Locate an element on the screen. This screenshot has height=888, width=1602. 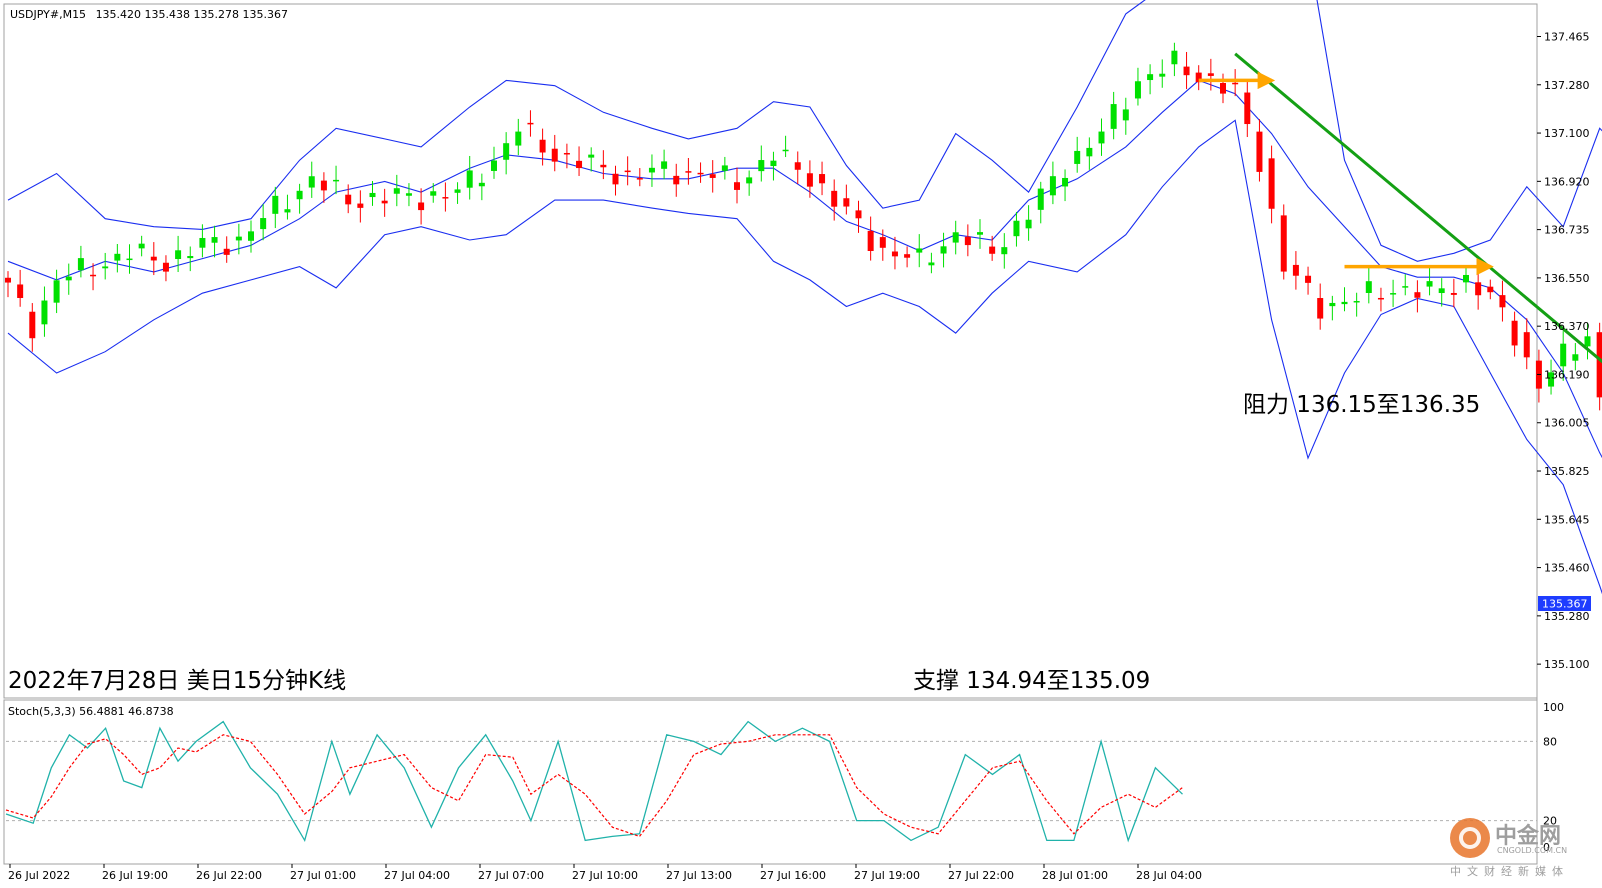
y-tick-label: 137.280 is located at coordinates (1567, 85).